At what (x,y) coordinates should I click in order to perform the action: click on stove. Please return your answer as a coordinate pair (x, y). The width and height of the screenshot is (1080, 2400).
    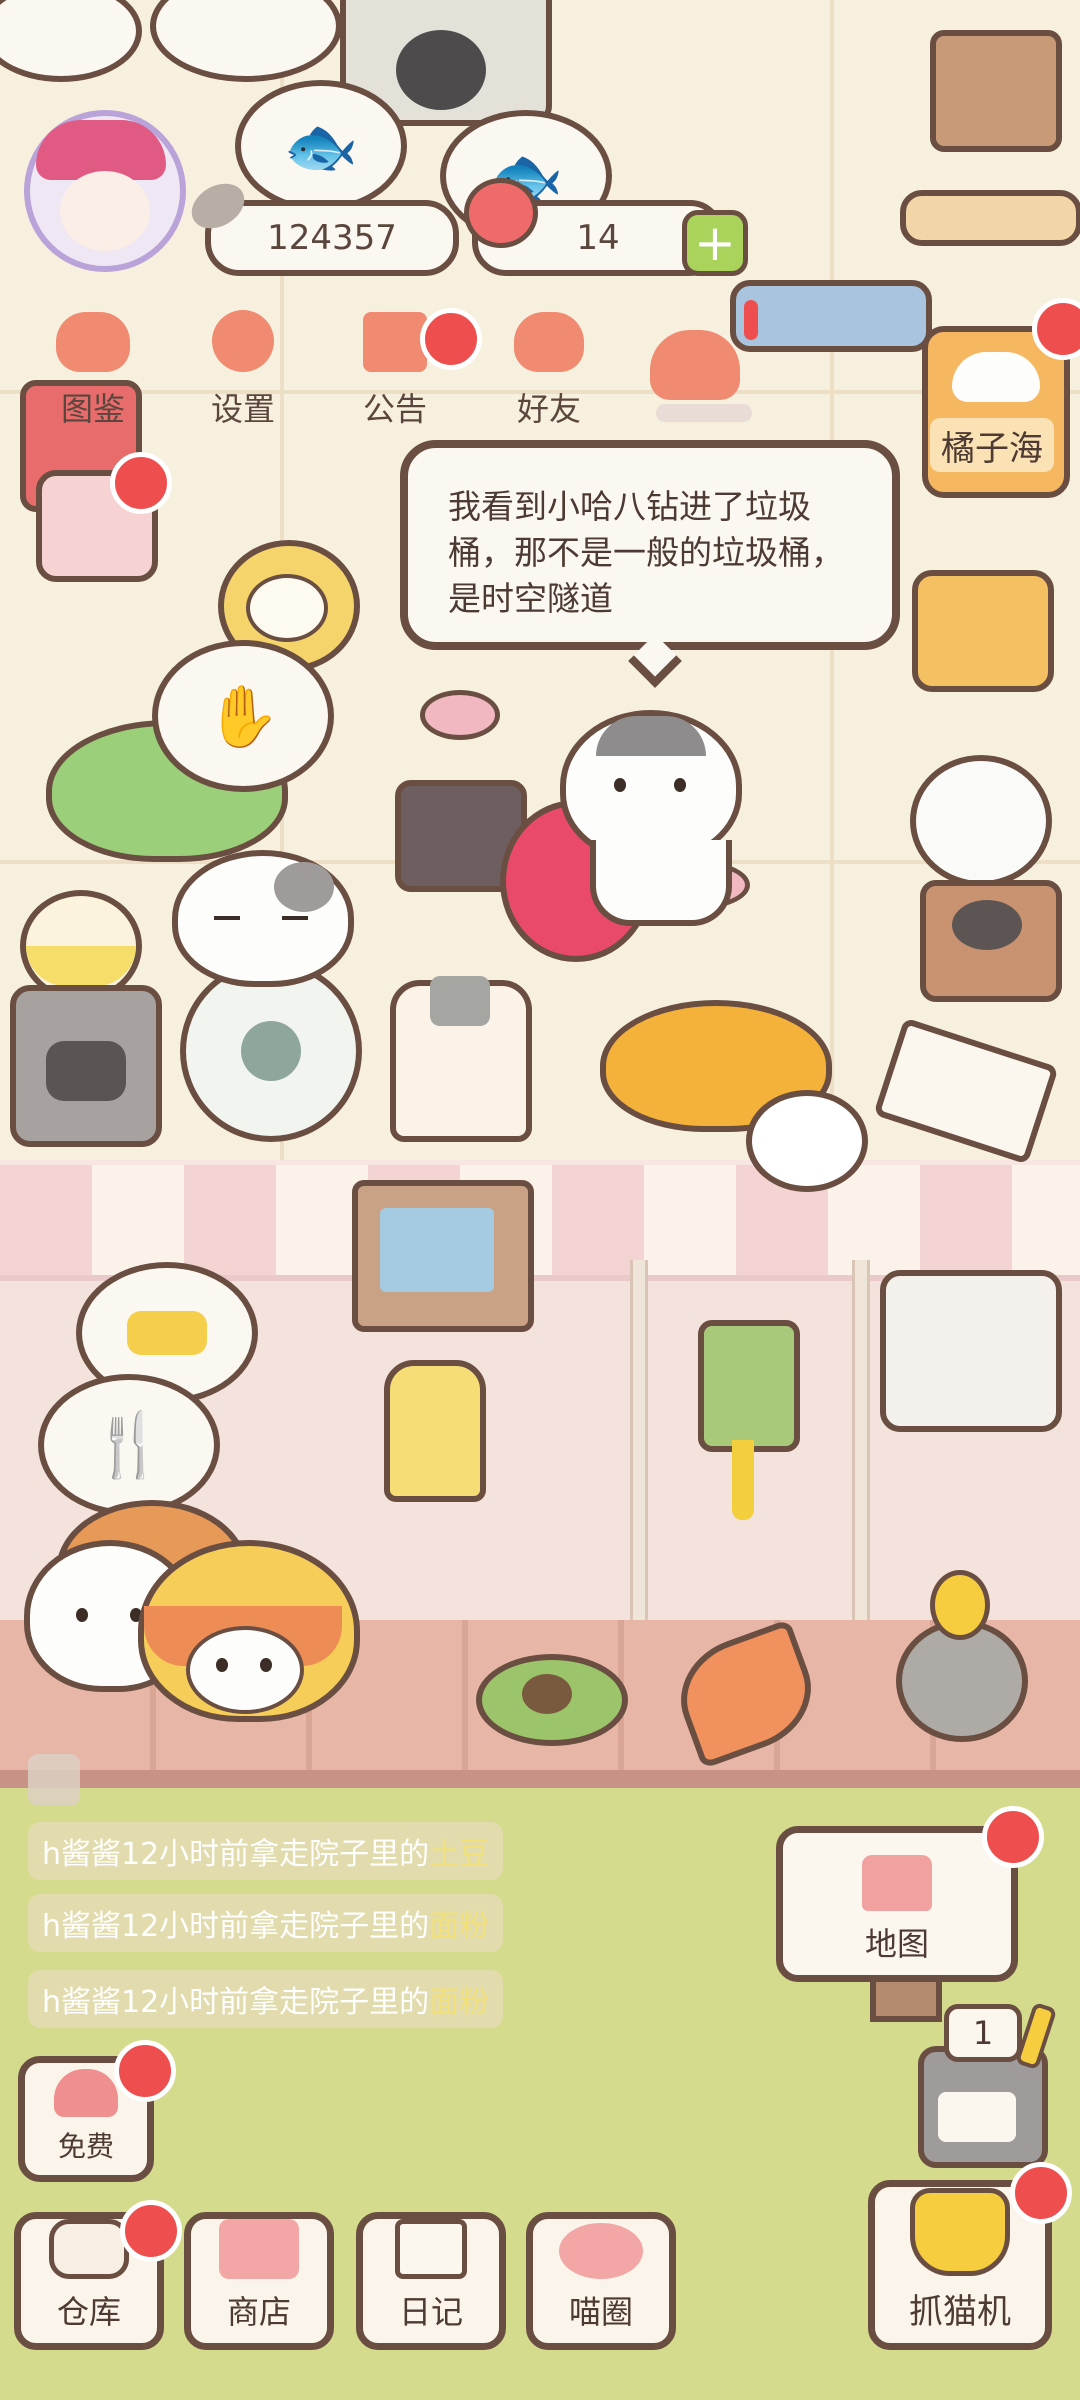
    Looking at the image, I should click on (86, 1066).